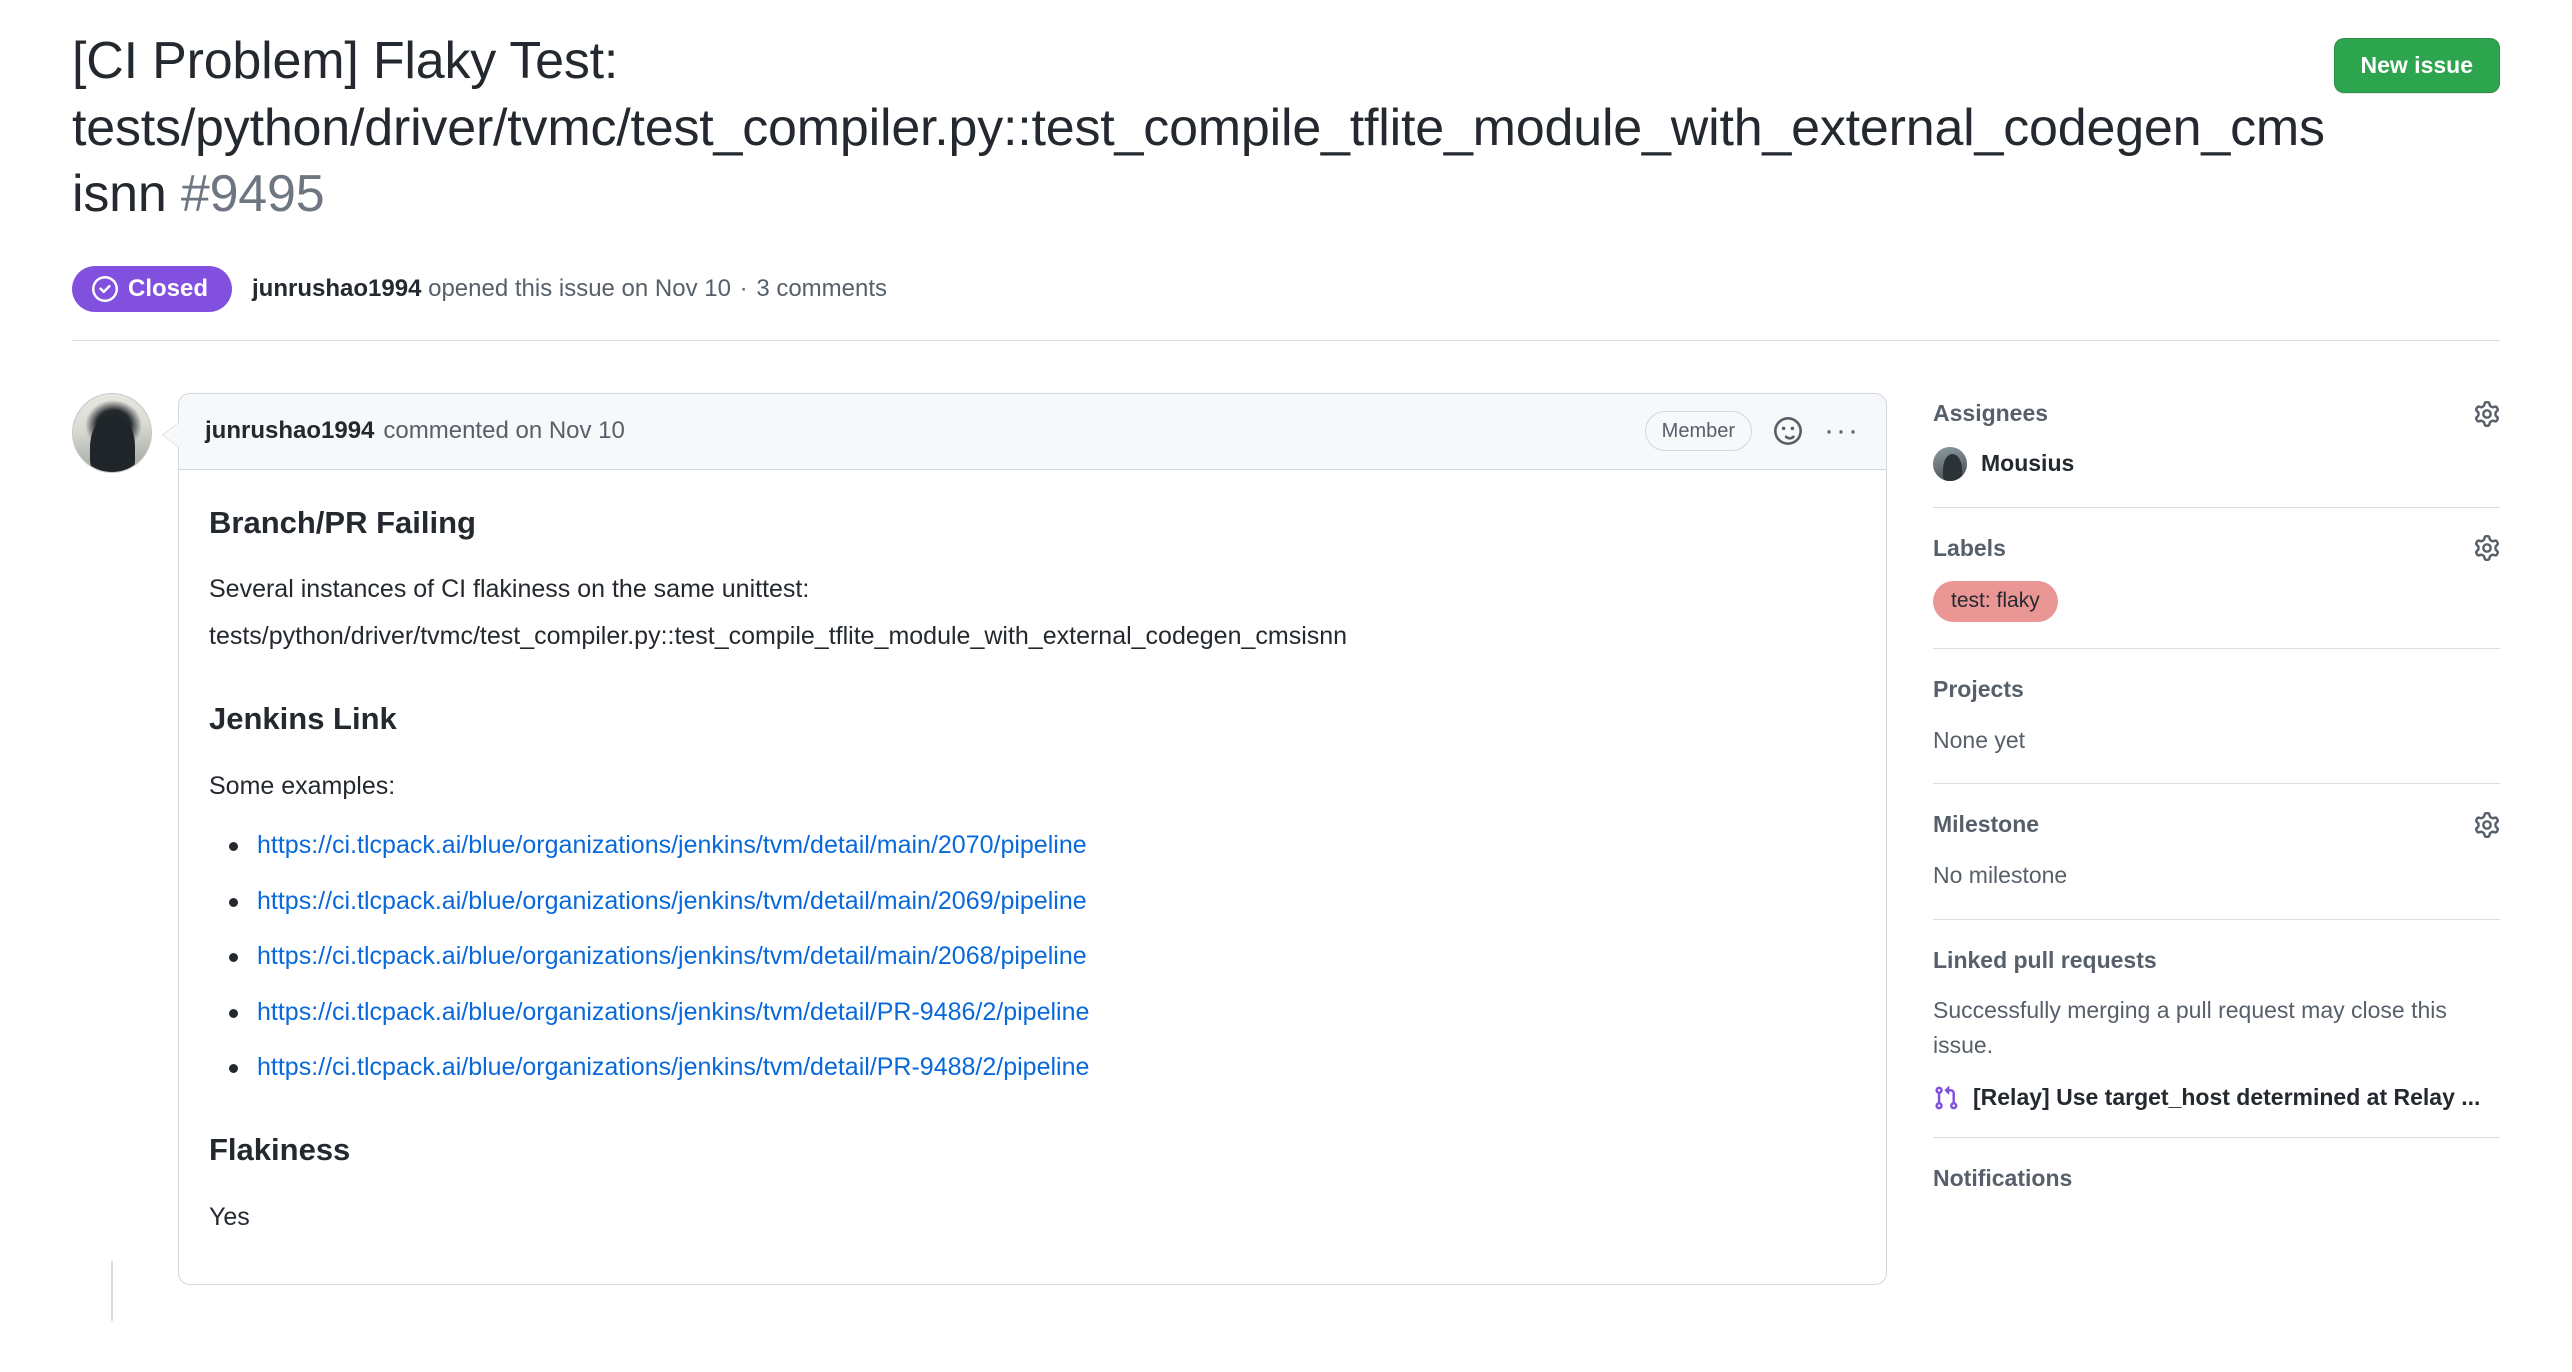  Describe the element at coordinates (1979, 739) in the screenshot. I see `projects-value: None yet` at that location.